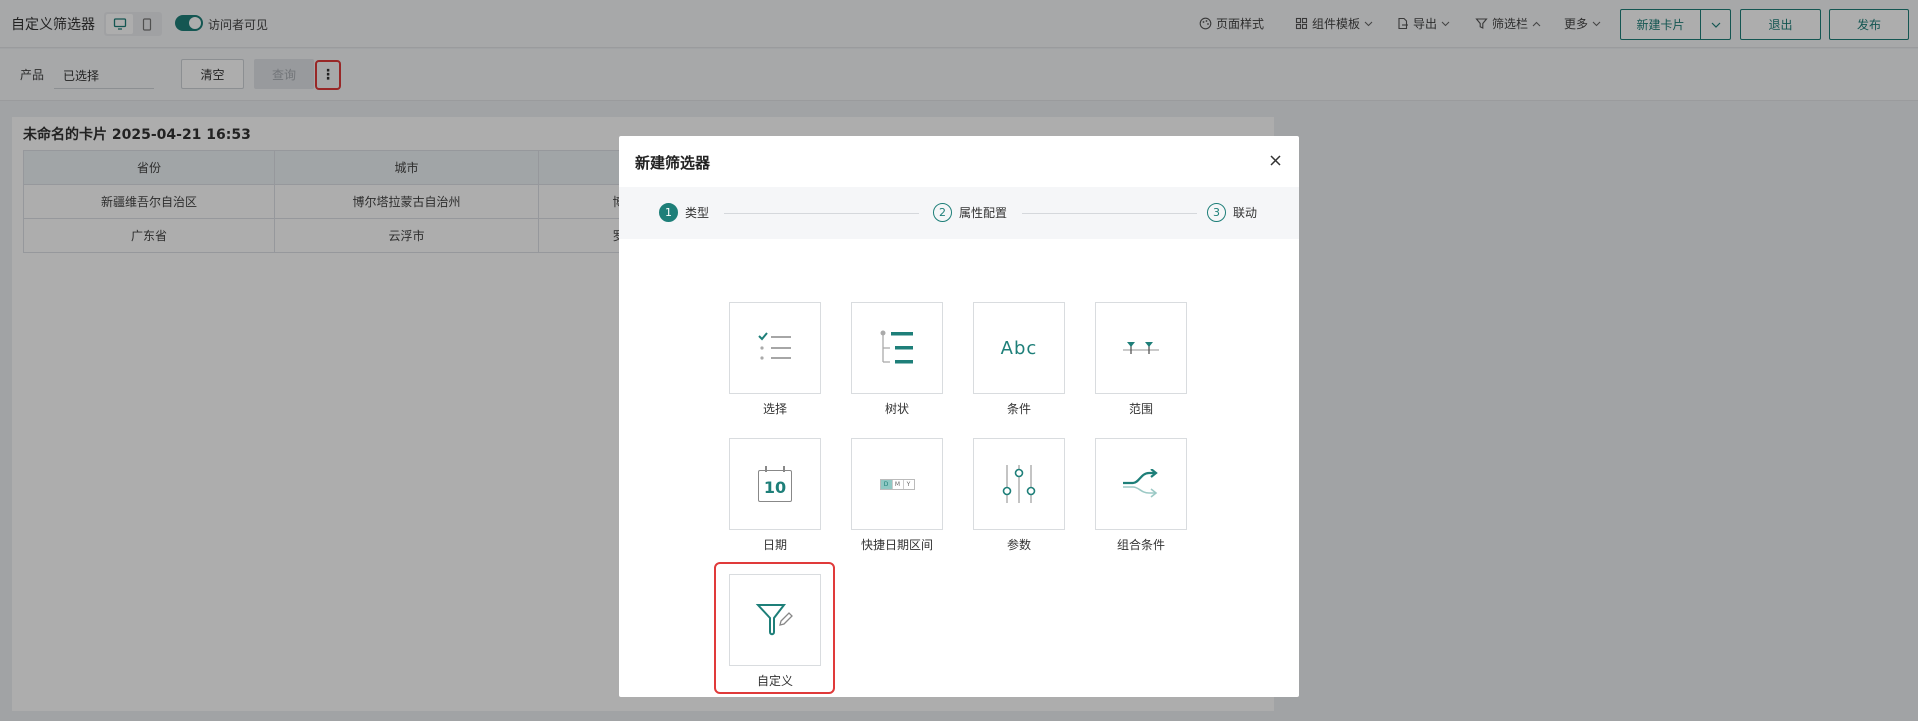  I want to click on step-number: 3, so click(1216, 212).